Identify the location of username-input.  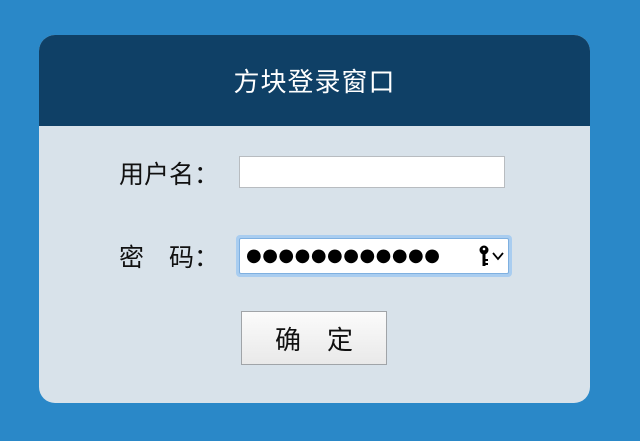
(372, 172).